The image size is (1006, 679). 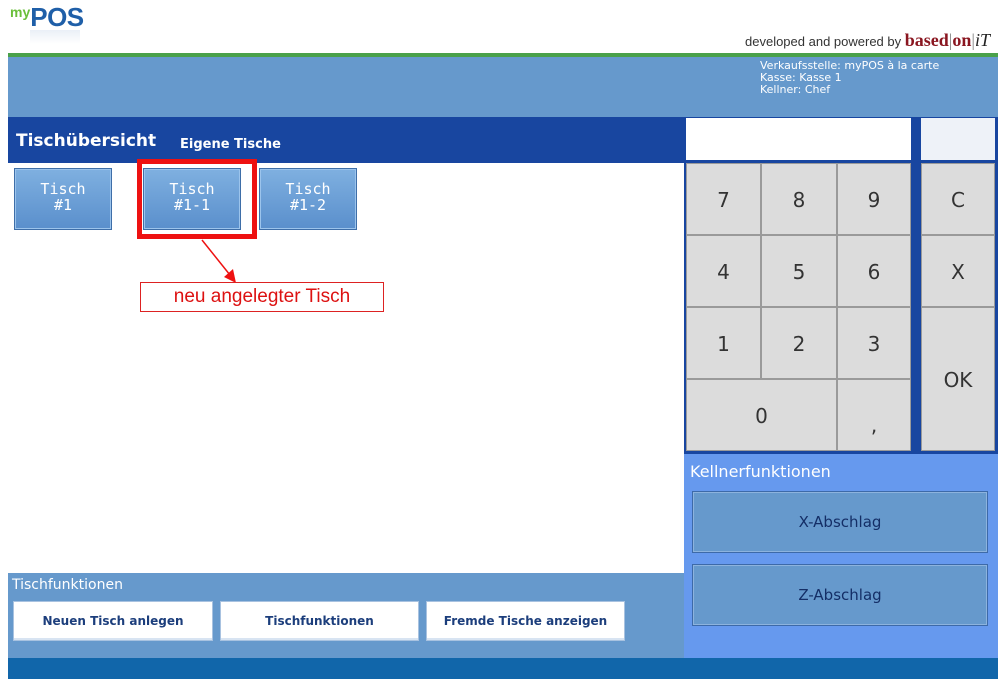 I want to click on table-number: #1-2, so click(x=308, y=205).